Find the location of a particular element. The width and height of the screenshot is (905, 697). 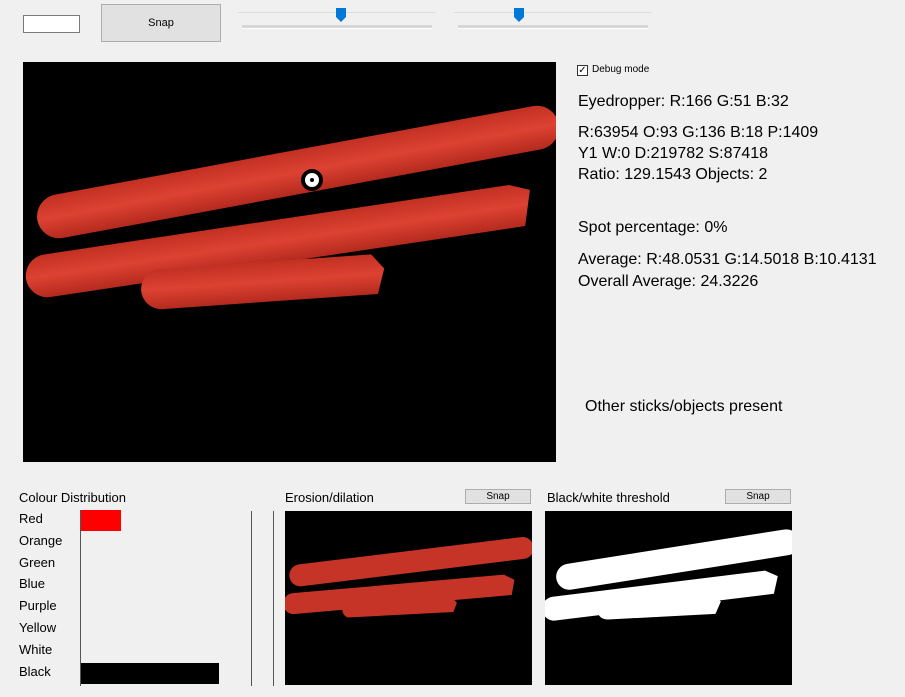

colour-bar-red is located at coordinates (101, 520).